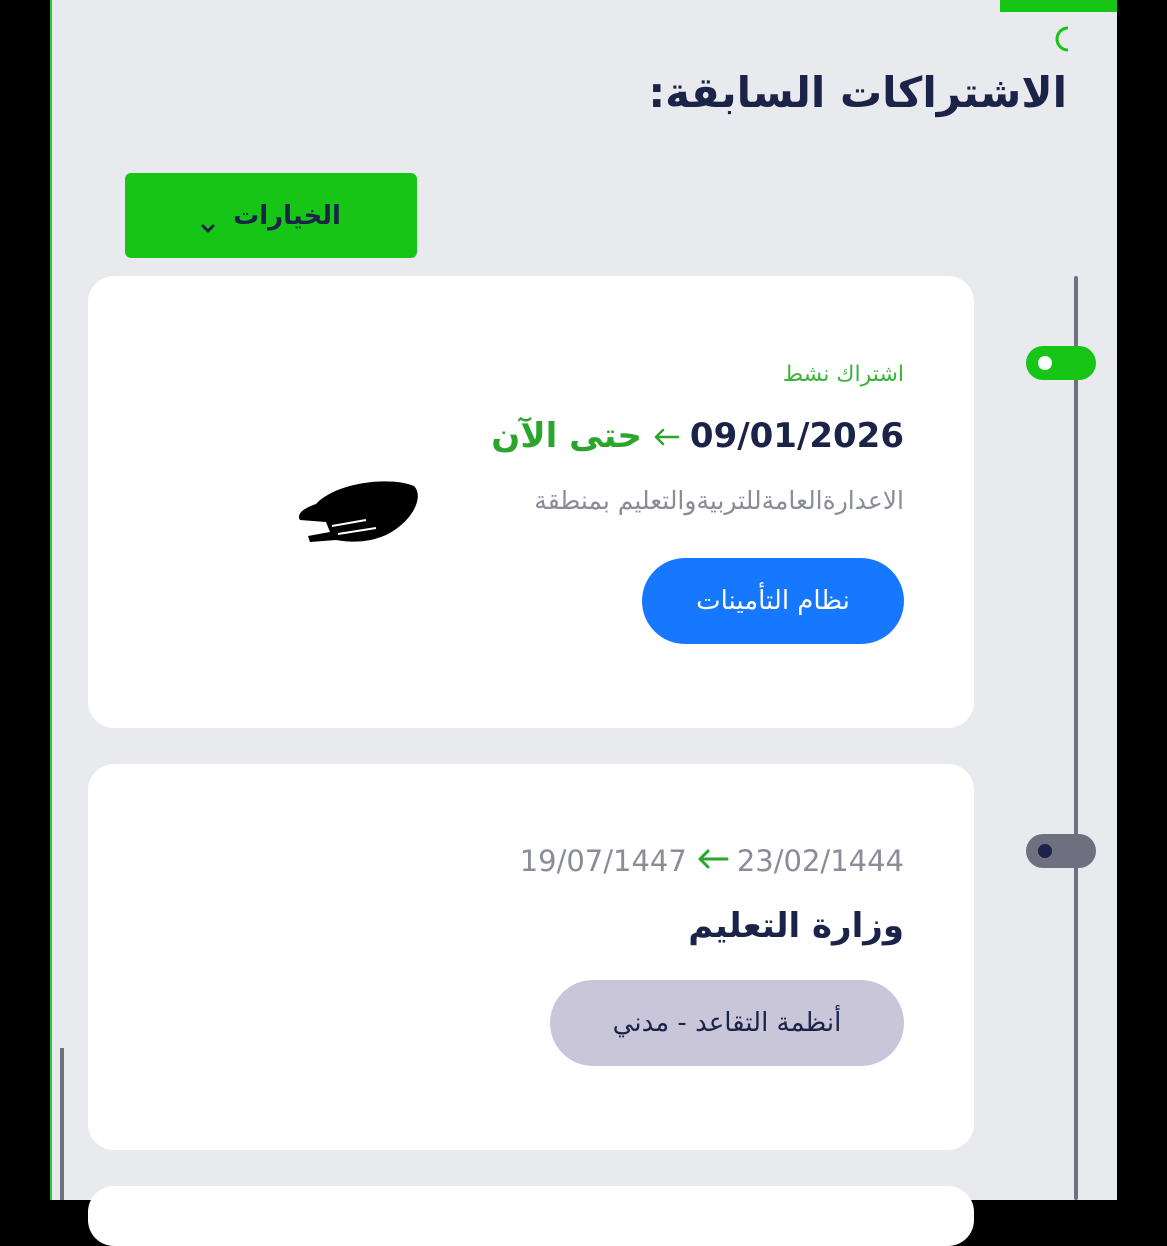 This screenshot has height=1246, width=1167. I want to click on end-date: 19/07/1447, so click(603, 861).